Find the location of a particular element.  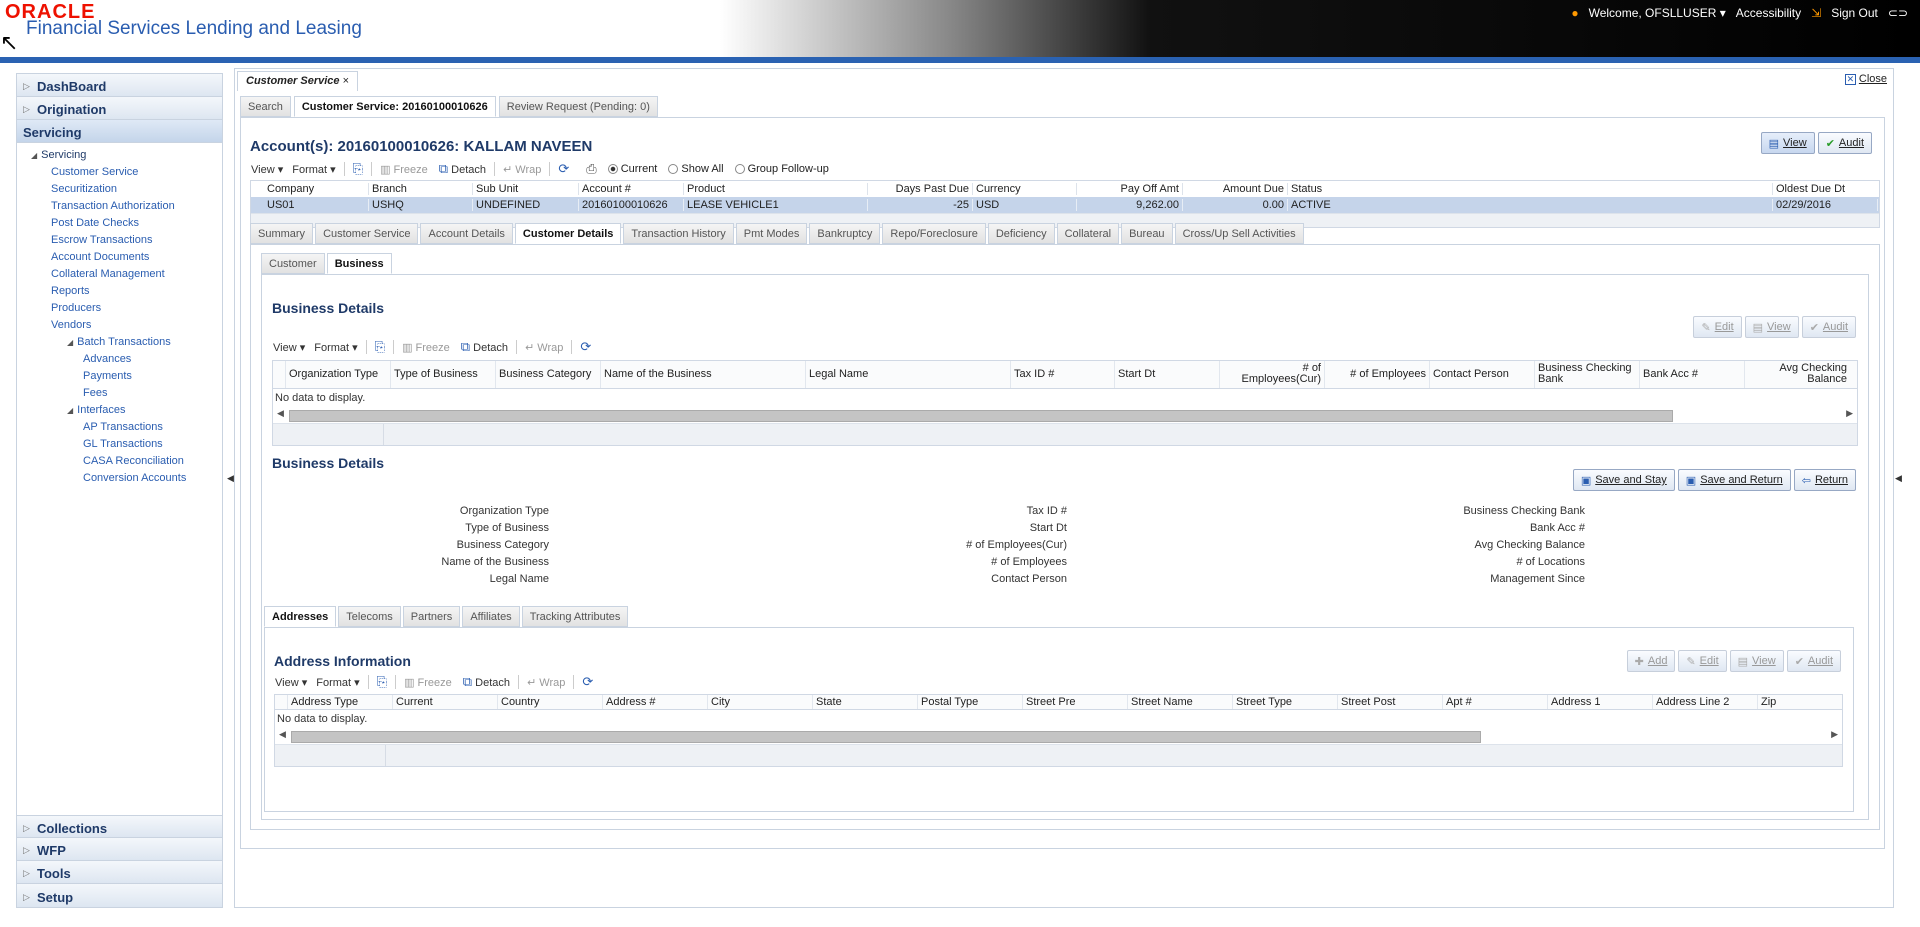

tab-tracking-attributes: Tracking Attributes is located at coordinates (575, 616).